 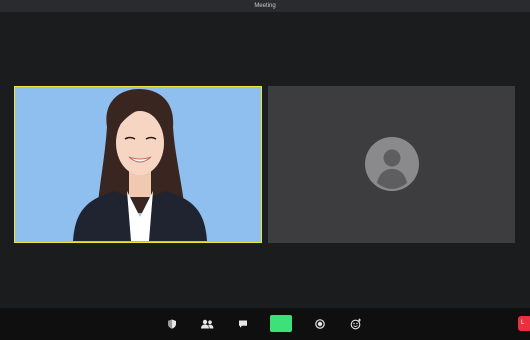 I want to click on security-shield-icon, so click(x=172, y=324).